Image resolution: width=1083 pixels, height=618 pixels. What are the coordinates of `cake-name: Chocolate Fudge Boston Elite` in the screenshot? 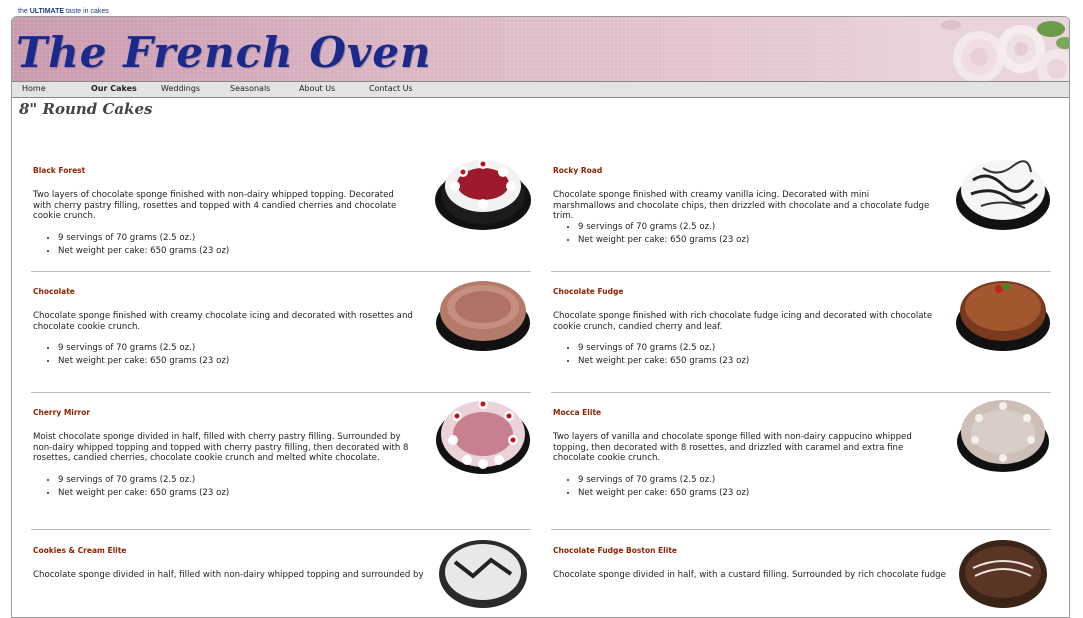 It's located at (615, 550).